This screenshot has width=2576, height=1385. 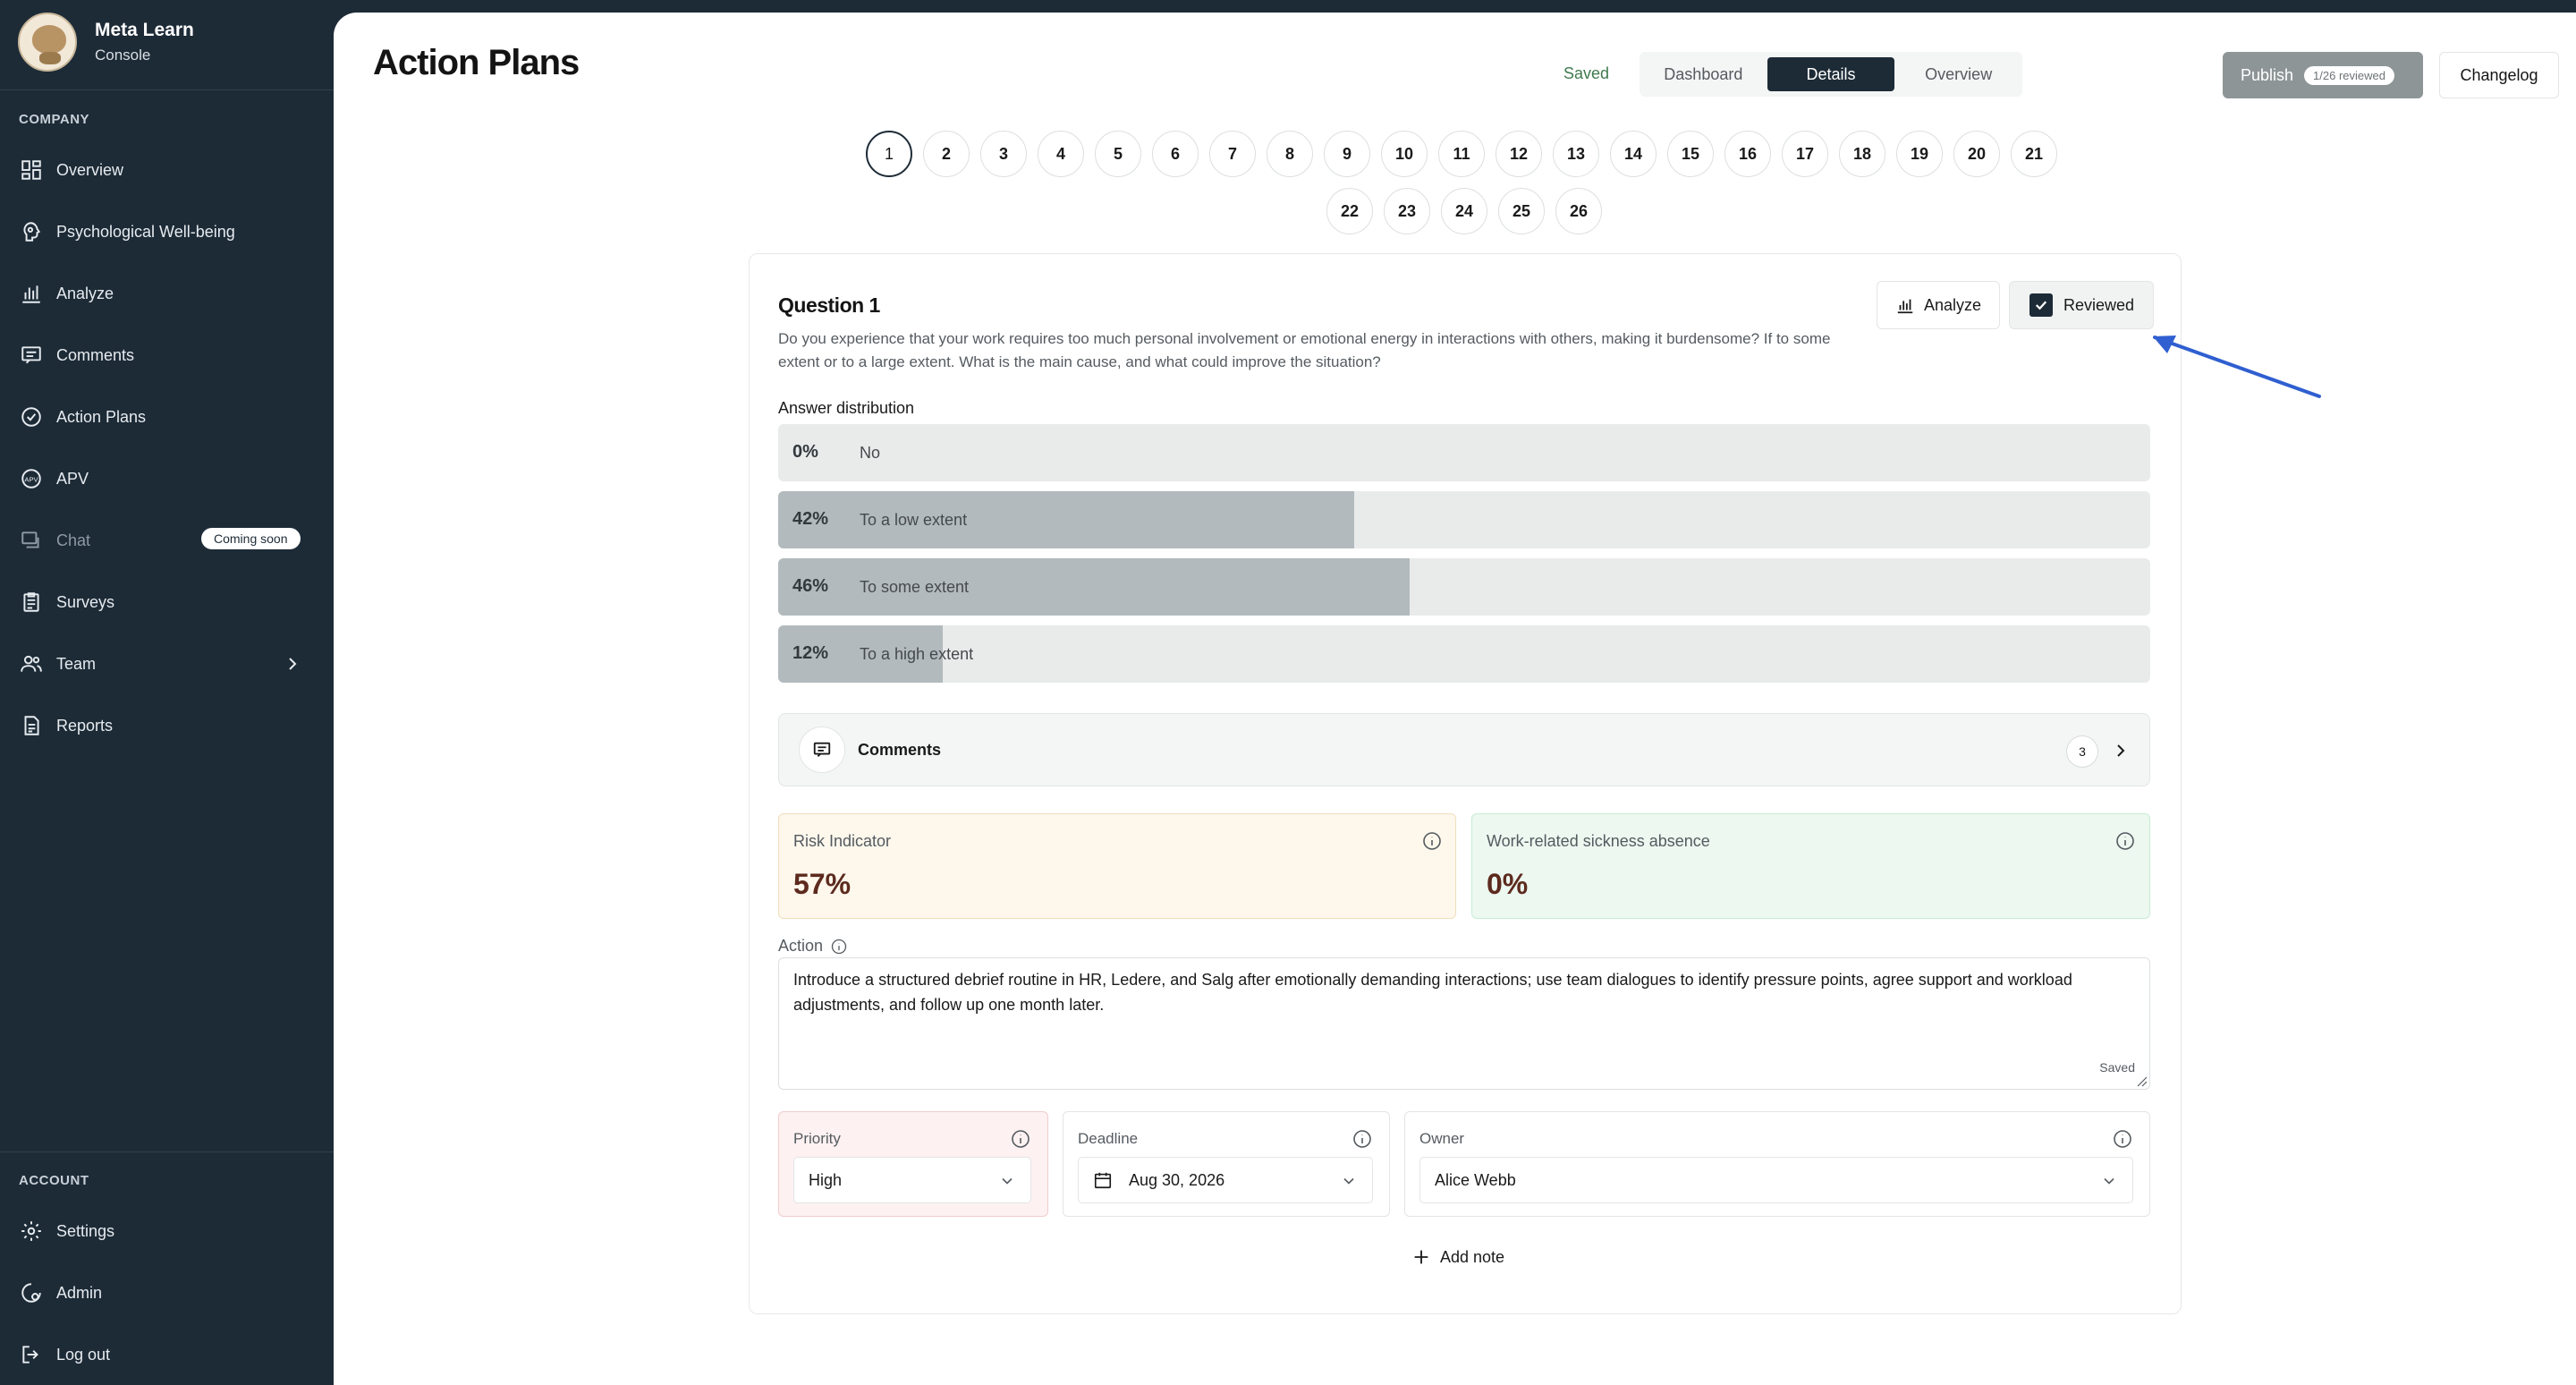 I want to click on plus-icon, so click(x=1421, y=1257).